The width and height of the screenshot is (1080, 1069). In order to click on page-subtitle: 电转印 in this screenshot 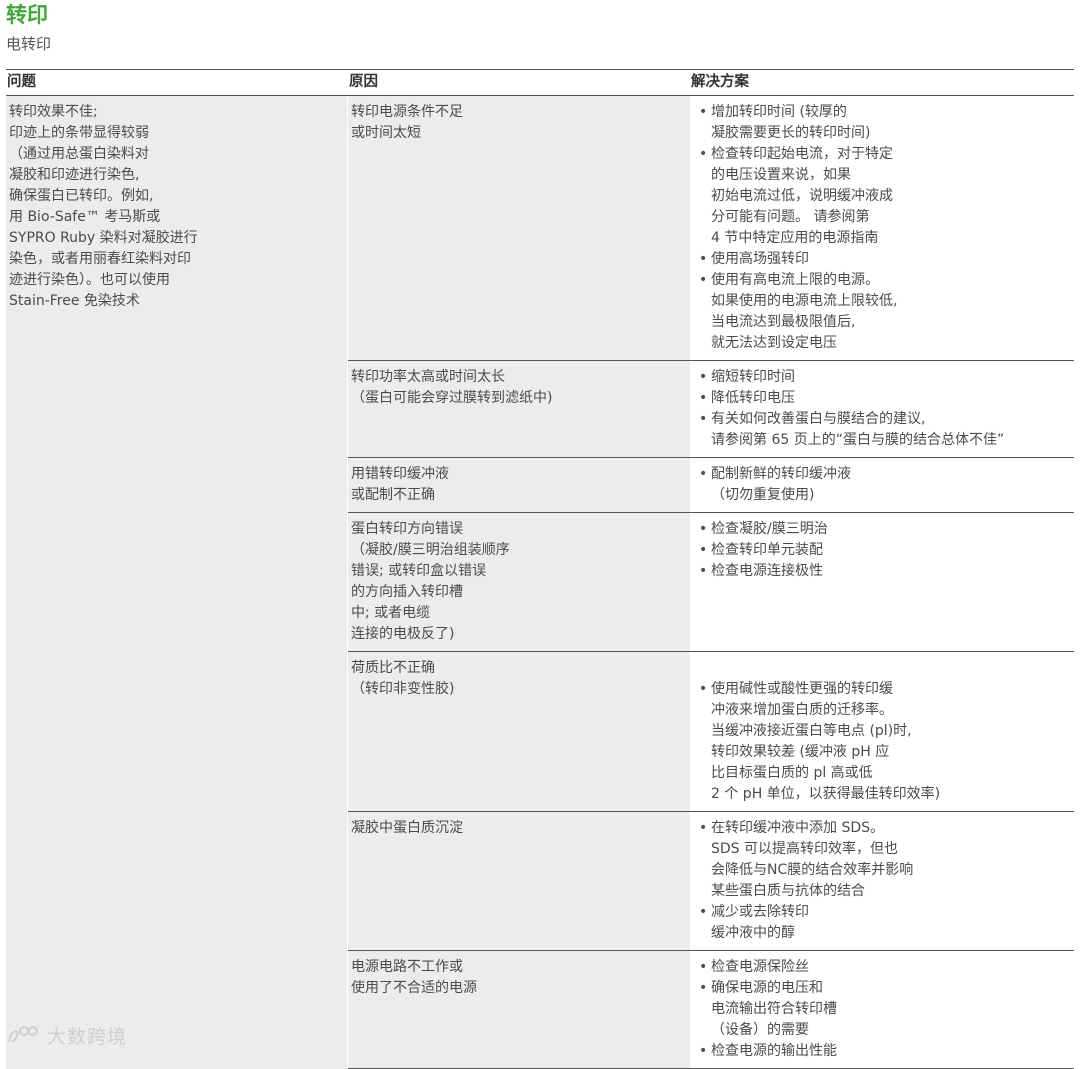, I will do `click(29, 44)`.